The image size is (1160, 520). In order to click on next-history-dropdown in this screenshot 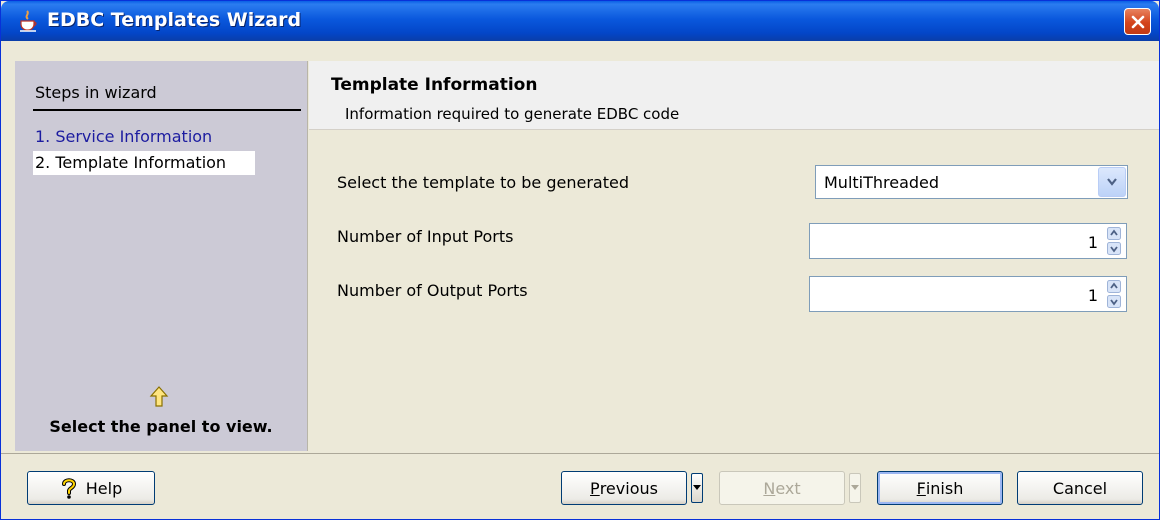, I will do `click(855, 488)`.